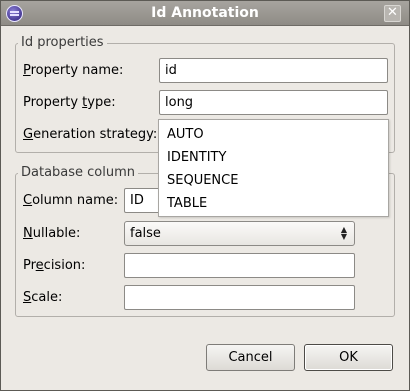 The width and height of the screenshot is (410, 391). I want to click on strategy-option-table: TABLE, so click(187, 203).